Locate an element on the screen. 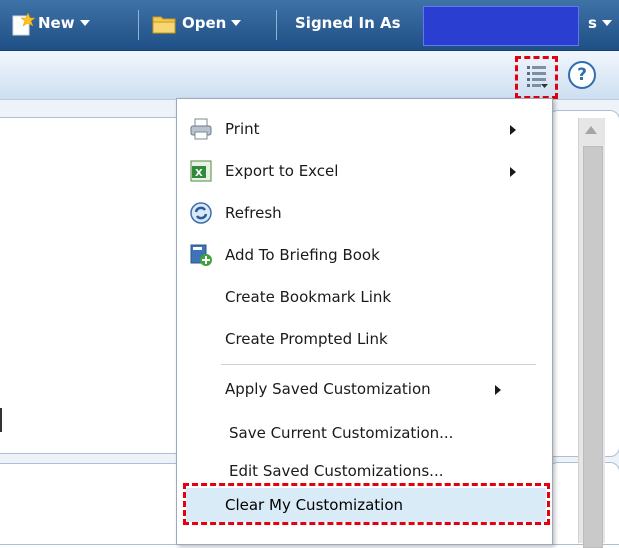 The image size is (619, 548). folder-icon is located at coordinates (164, 25).